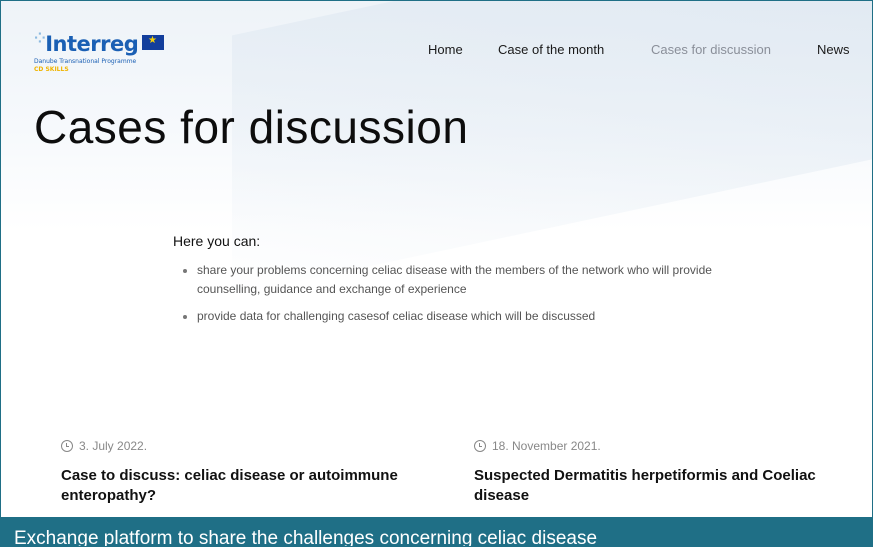 This screenshot has width=873, height=547. I want to click on post-date-text: 3. July 2022., so click(113, 446).